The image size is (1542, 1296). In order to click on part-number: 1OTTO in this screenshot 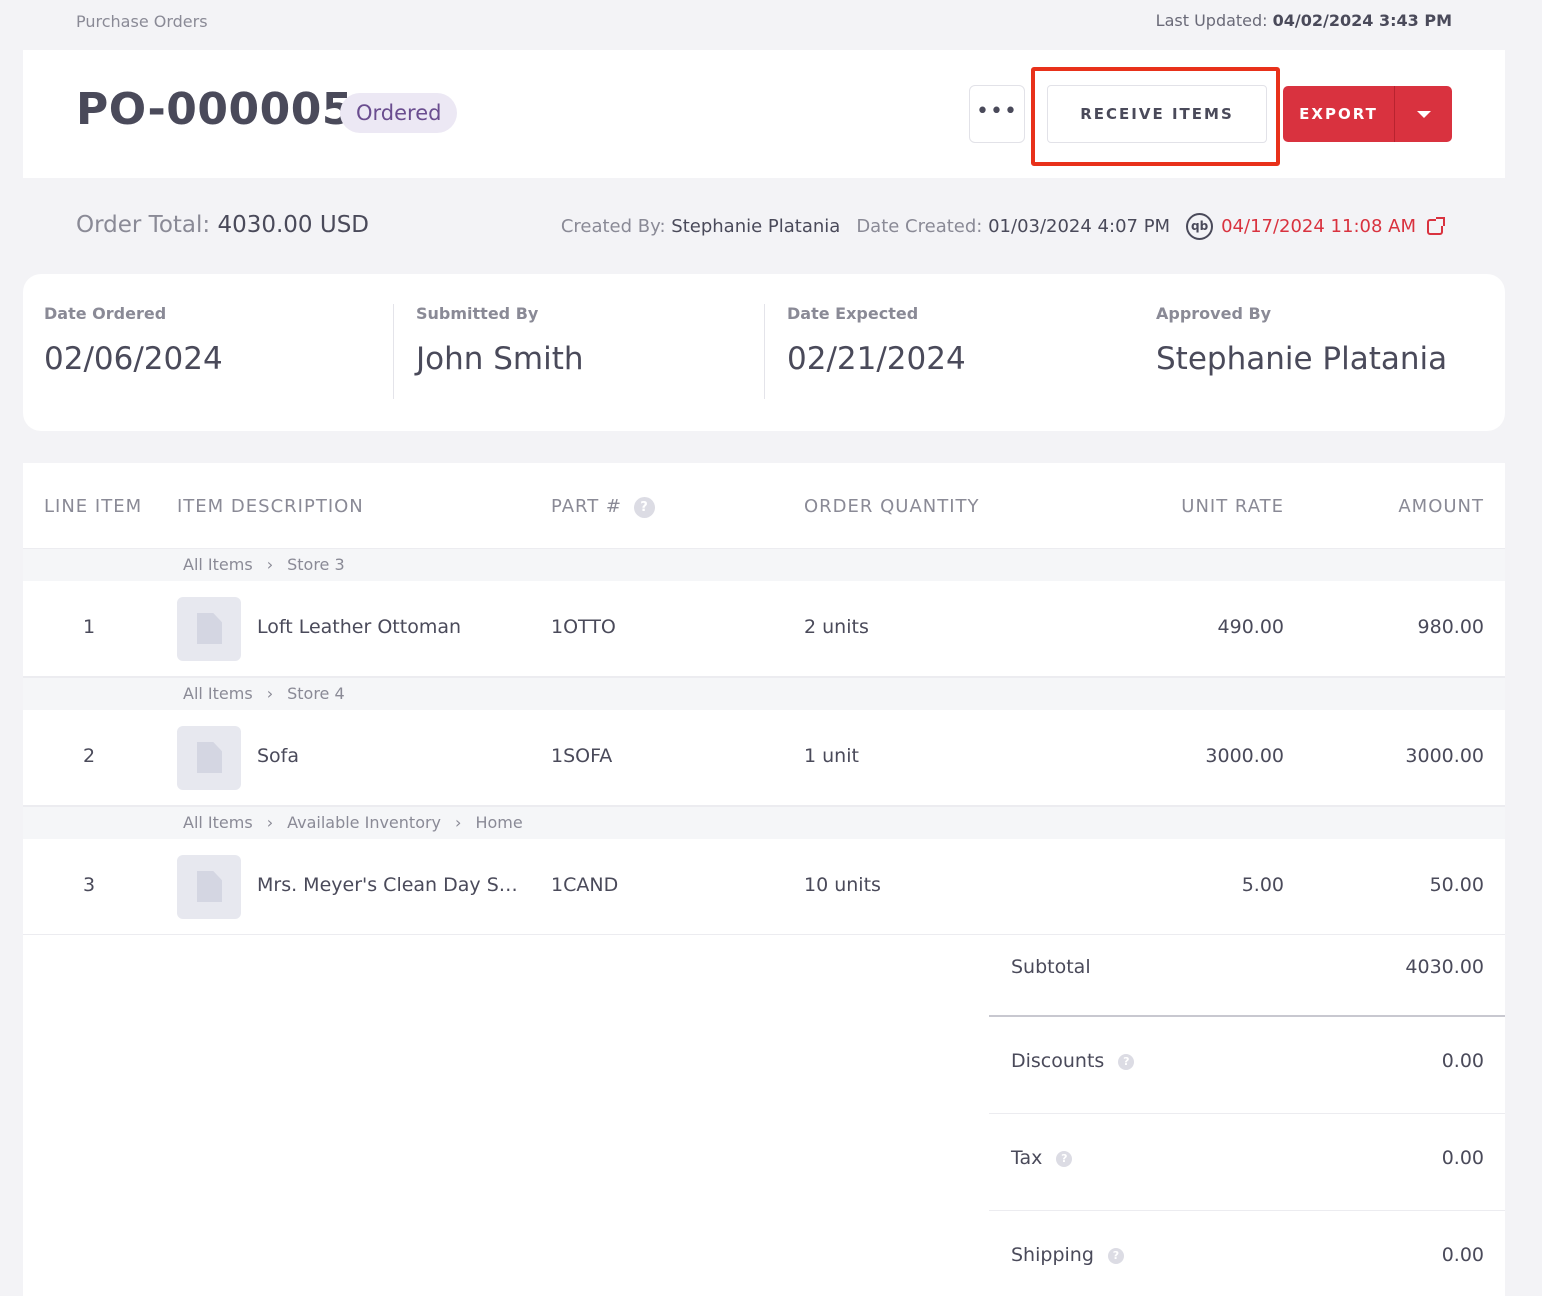, I will do `click(583, 627)`.